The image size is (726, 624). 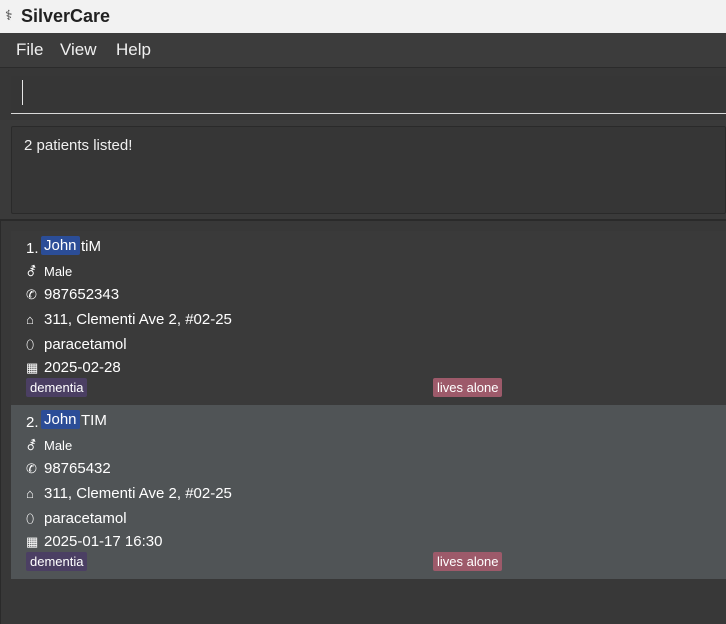 What do you see at coordinates (94, 420) in the screenshot?
I see `patient-last-name: TIM` at bounding box center [94, 420].